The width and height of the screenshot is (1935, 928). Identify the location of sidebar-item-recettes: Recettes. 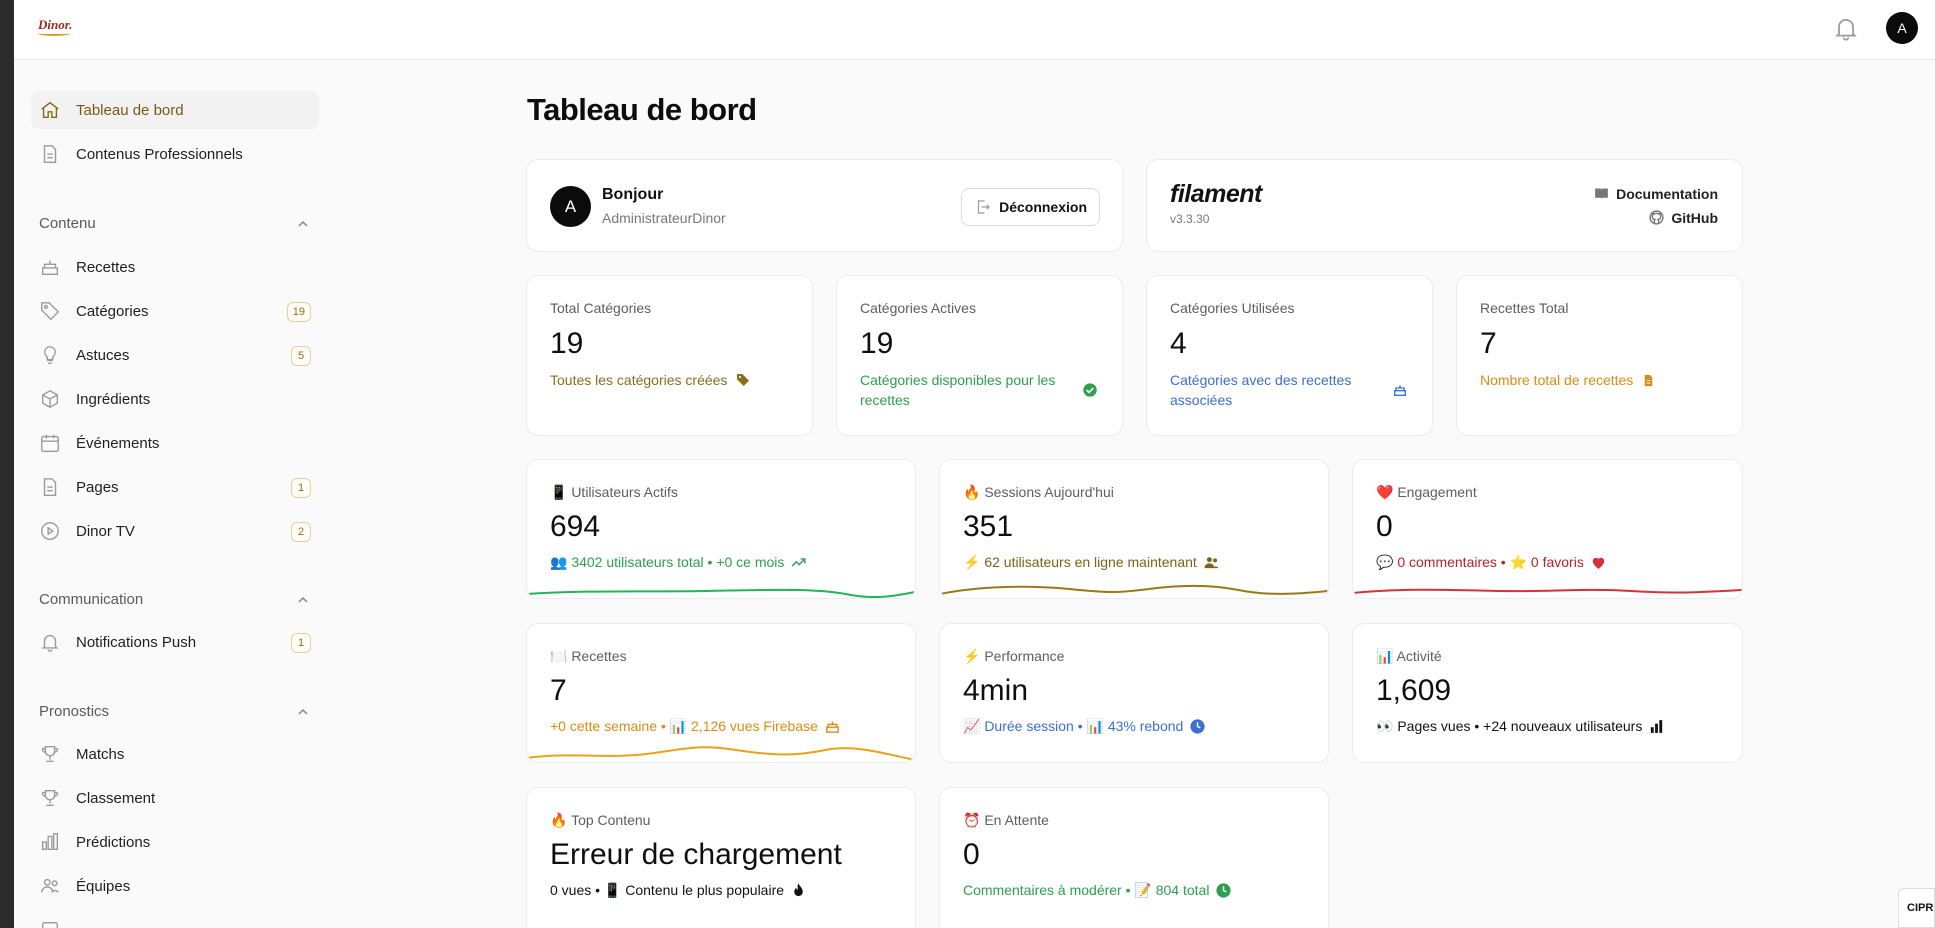
(175, 267).